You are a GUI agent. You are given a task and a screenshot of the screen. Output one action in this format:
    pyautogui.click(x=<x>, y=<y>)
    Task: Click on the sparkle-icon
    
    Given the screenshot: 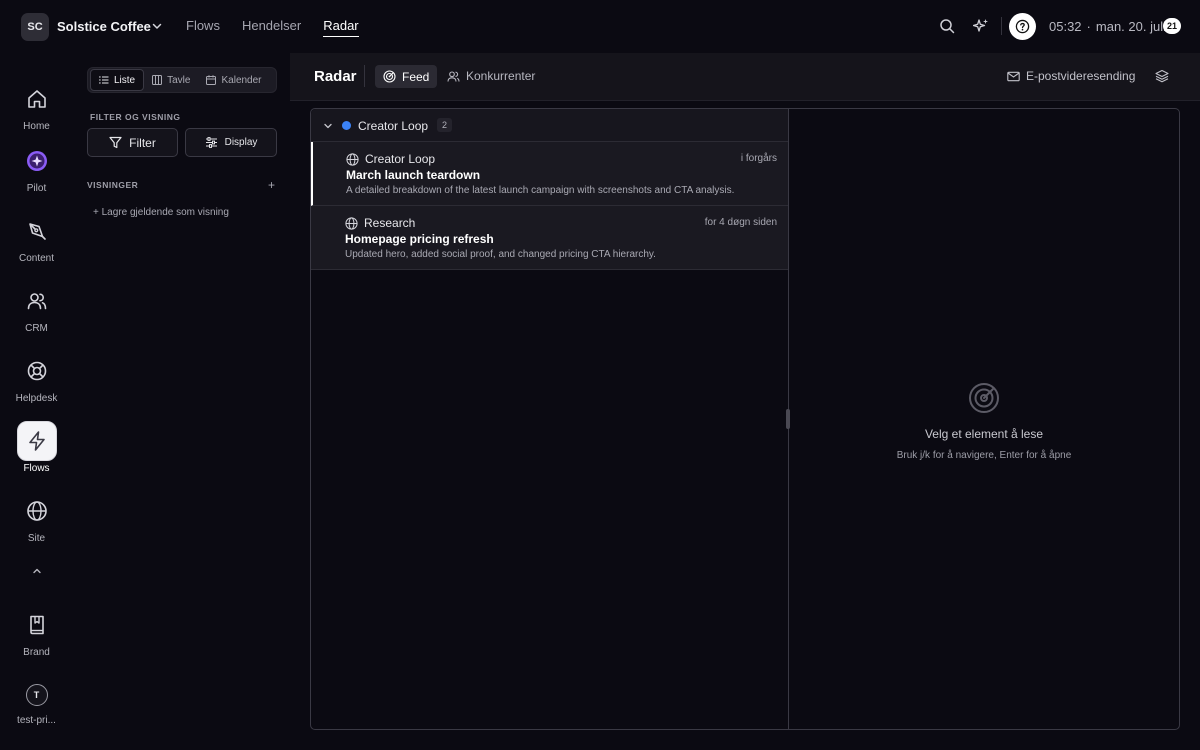 What is the action you would take?
    pyautogui.click(x=981, y=26)
    